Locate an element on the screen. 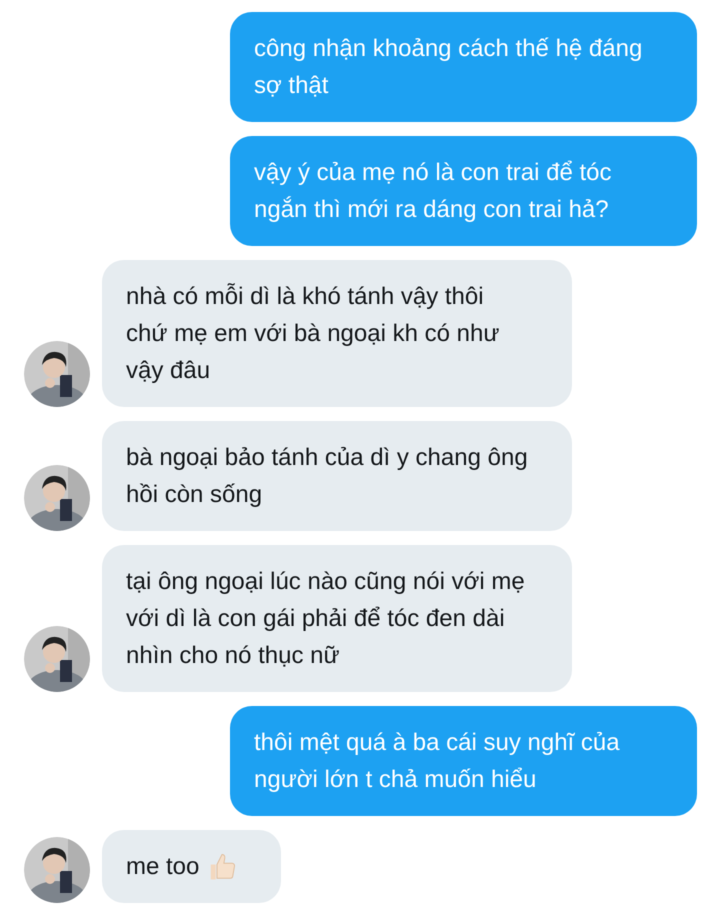 Image resolution: width=720 pixels, height=911 pixels. message-text: công nhận khoảng cách thế hệ đáng sợ thật is located at coordinates (449, 67).